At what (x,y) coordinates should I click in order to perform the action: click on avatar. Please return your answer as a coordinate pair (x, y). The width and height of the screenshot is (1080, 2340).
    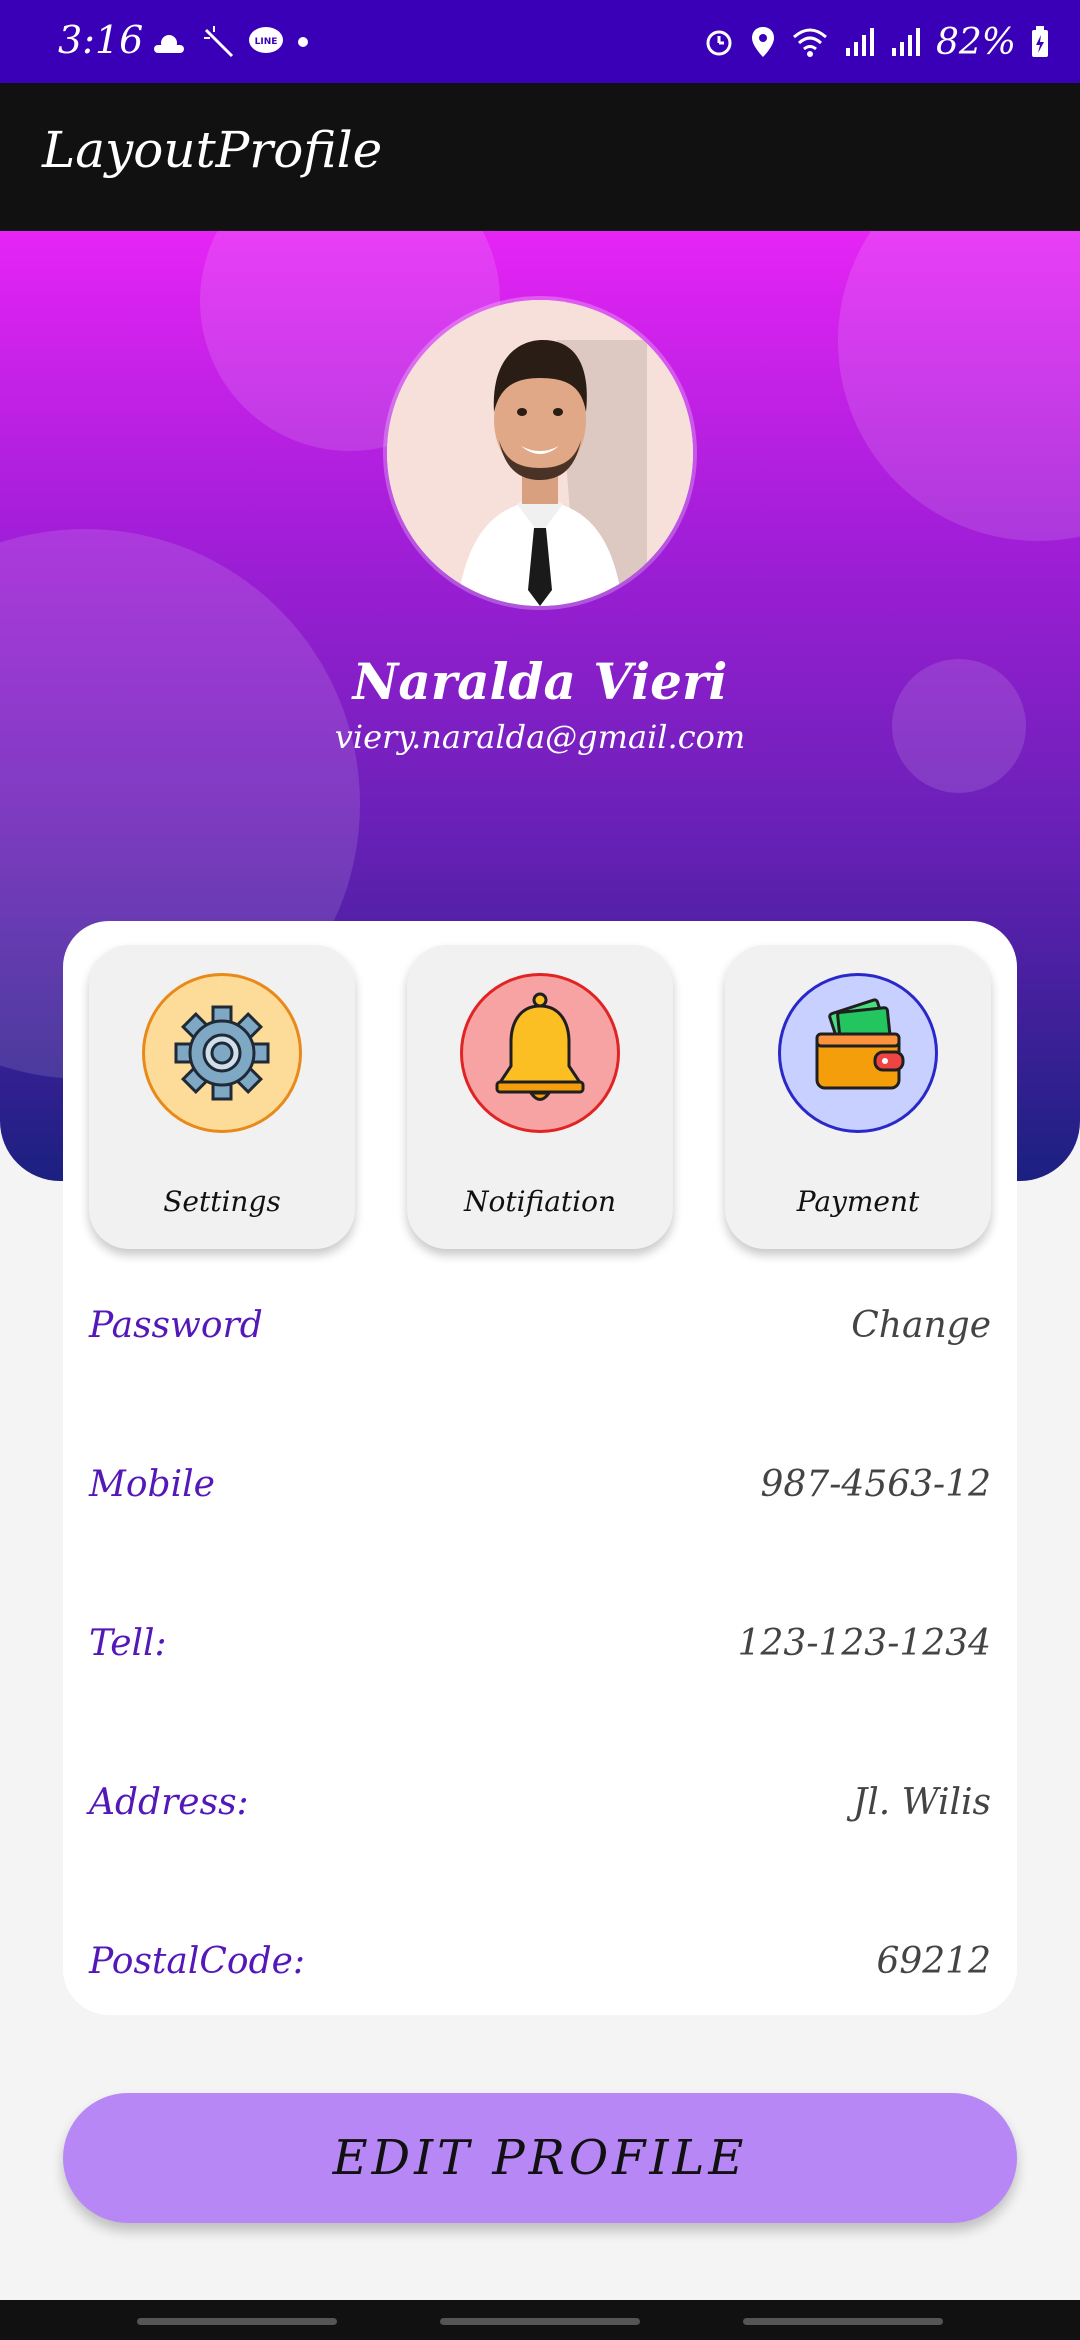
    Looking at the image, I should click on (540, 453).